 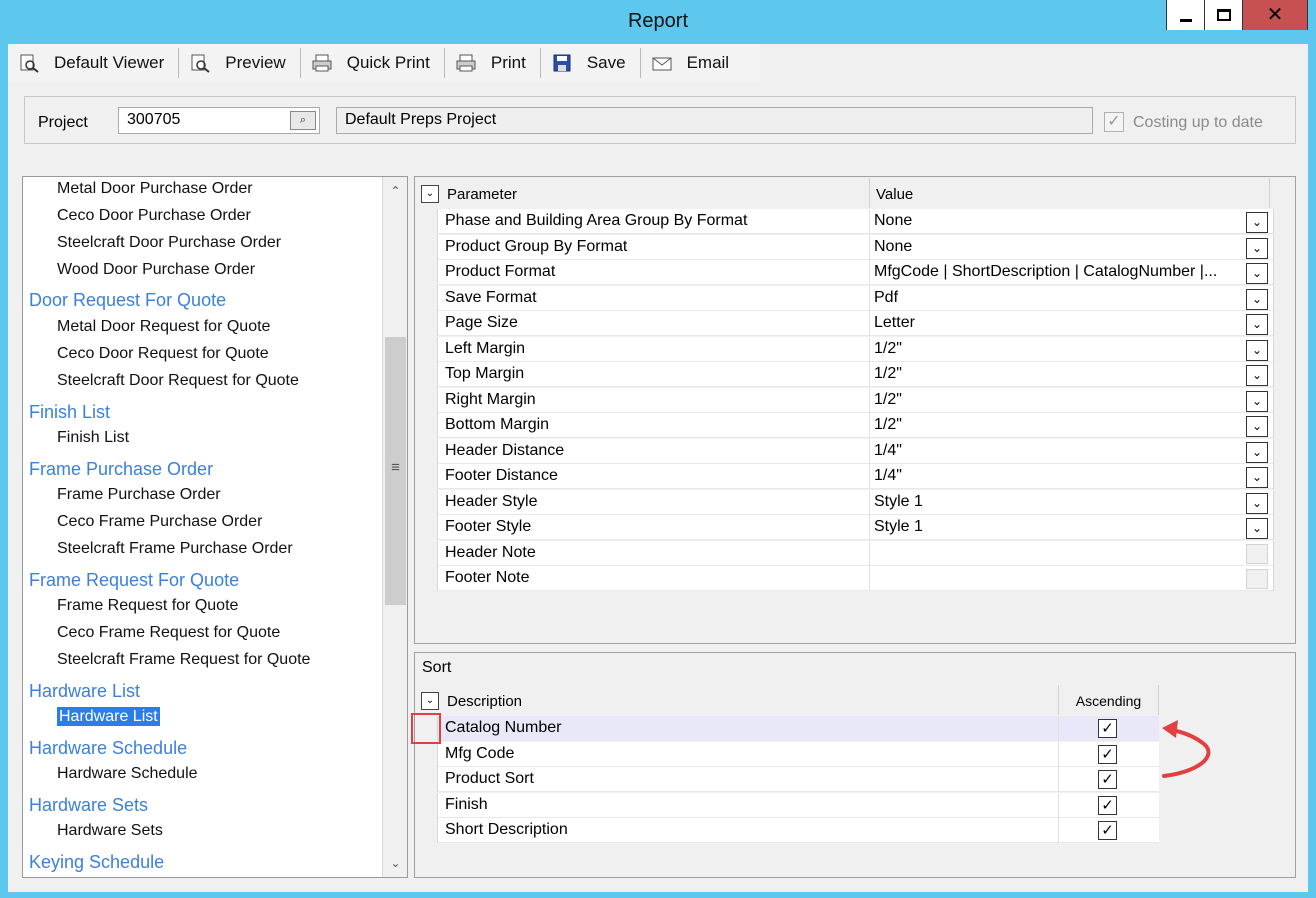 I want to click on tree-group: Frame Request For Quote, so click(x=134, y=580).